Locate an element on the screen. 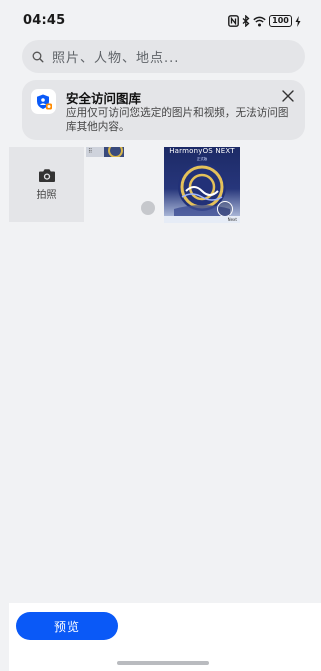 Image resolution: width=321 pixels, height=671 pixels. take-photo-button: 拍照 is located at coordinates (46, 184).